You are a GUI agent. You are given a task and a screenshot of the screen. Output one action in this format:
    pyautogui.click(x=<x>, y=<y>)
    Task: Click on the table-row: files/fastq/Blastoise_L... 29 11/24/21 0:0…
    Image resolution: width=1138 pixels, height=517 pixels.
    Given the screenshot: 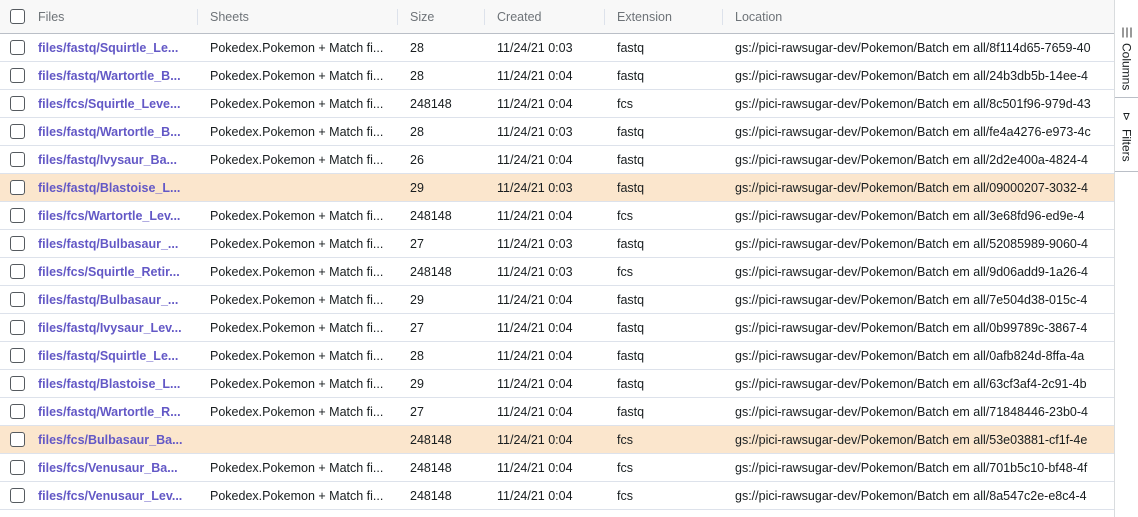 What is the action you would take?
    pyautogui.click(x=557, y=188)
    